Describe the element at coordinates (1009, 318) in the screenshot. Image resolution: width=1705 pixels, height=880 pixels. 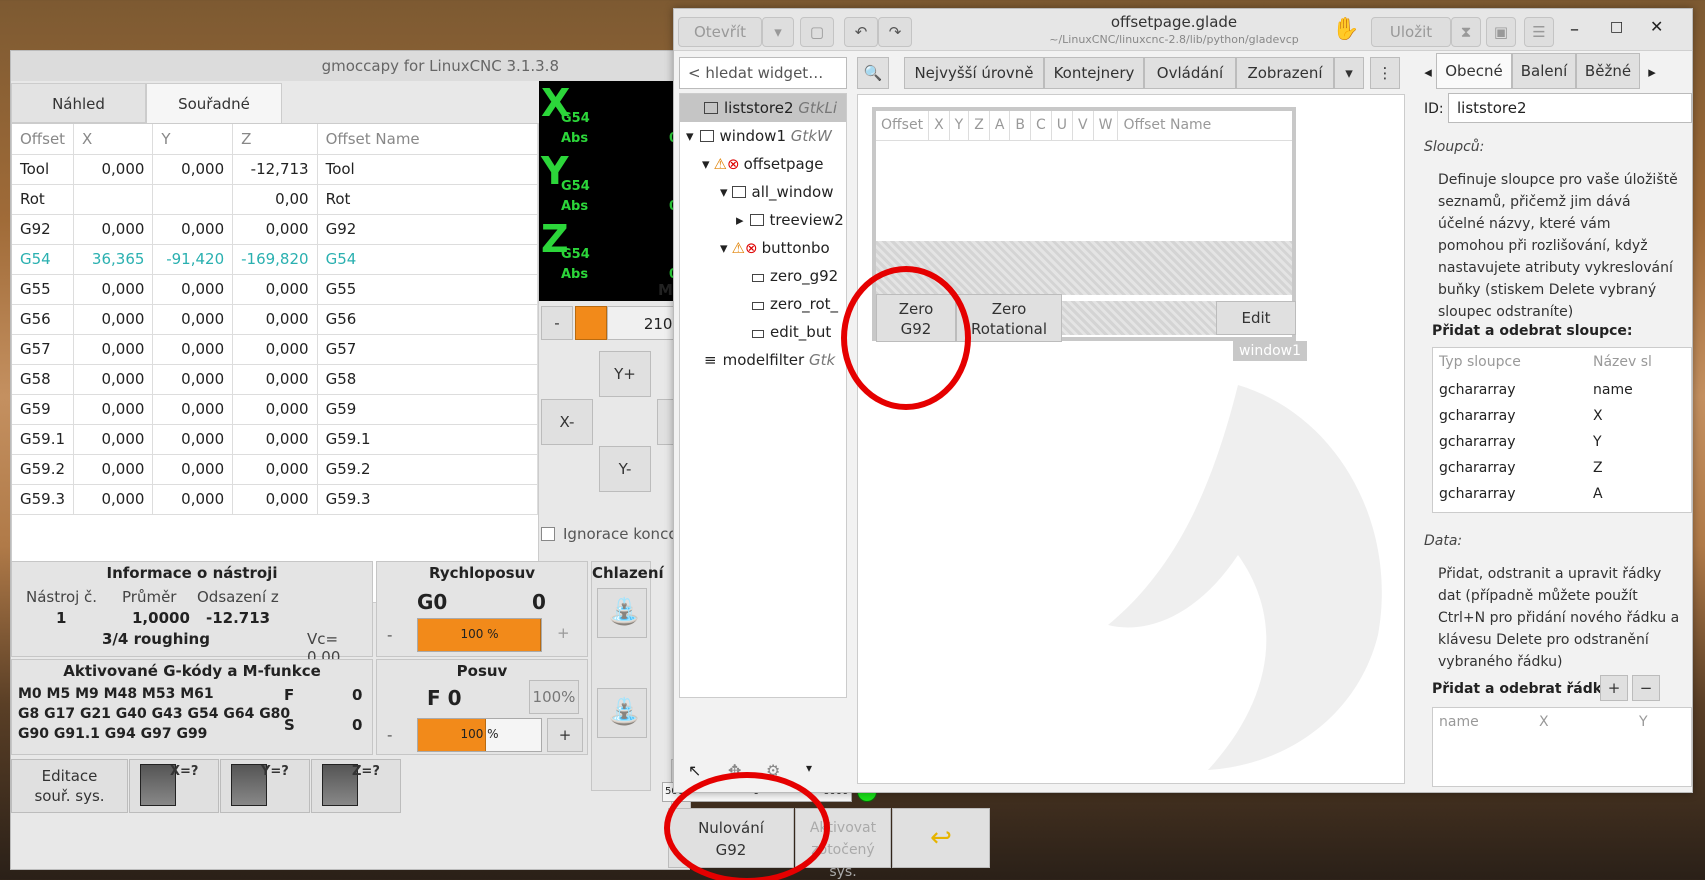
I see `preview-zero-rotational-button: Zero Rotational` at that location.